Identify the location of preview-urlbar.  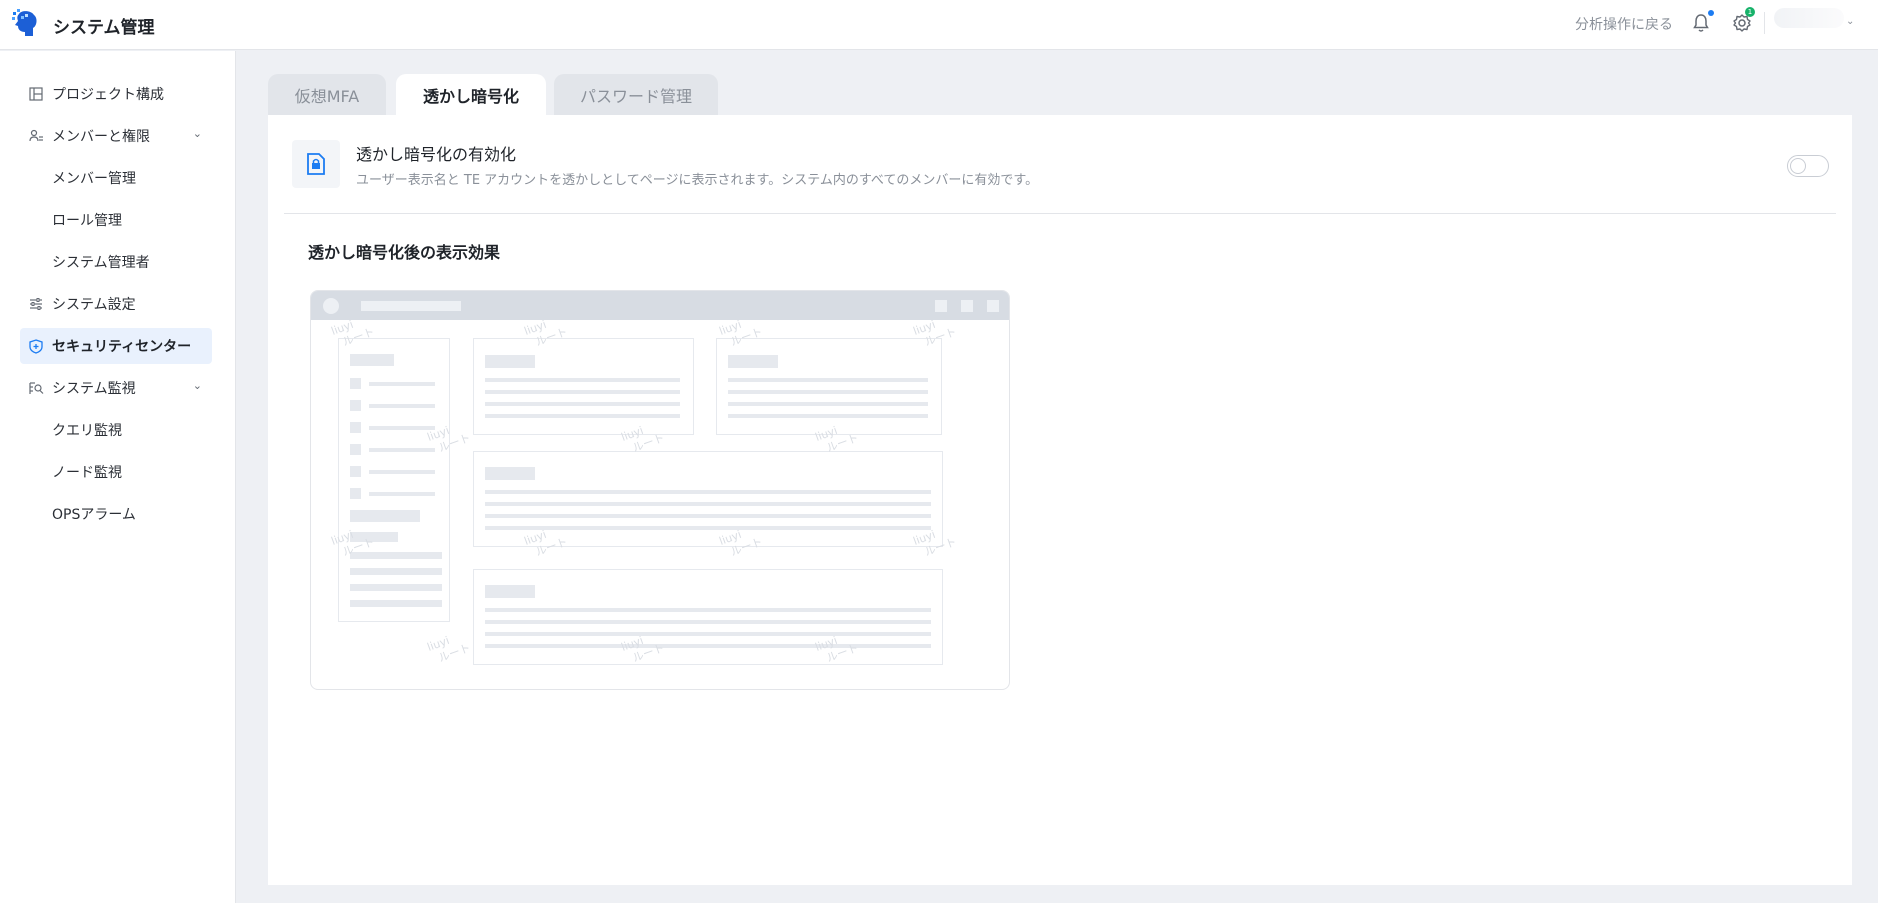
(411, 306).